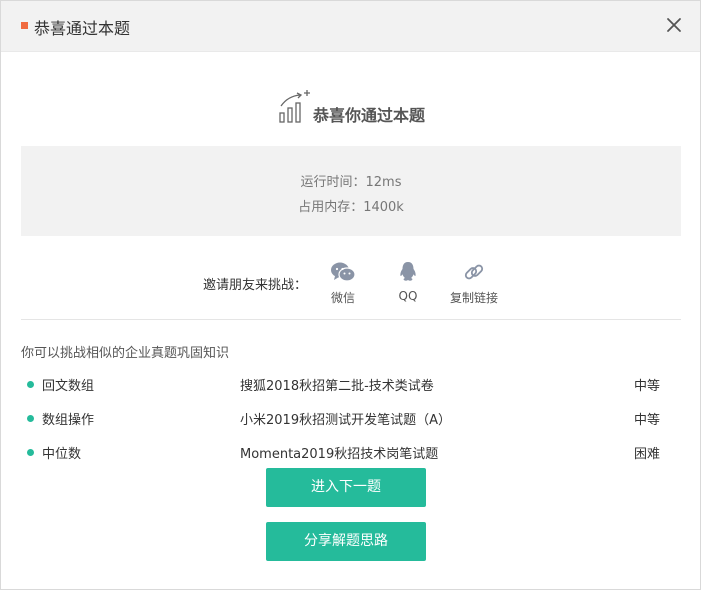  What do you see at coordinates (339, 452) in the screenshot?
I see `exam-paper-link: Momenta2019秋招技术岗笔试题` at bounding box center [339, 452].